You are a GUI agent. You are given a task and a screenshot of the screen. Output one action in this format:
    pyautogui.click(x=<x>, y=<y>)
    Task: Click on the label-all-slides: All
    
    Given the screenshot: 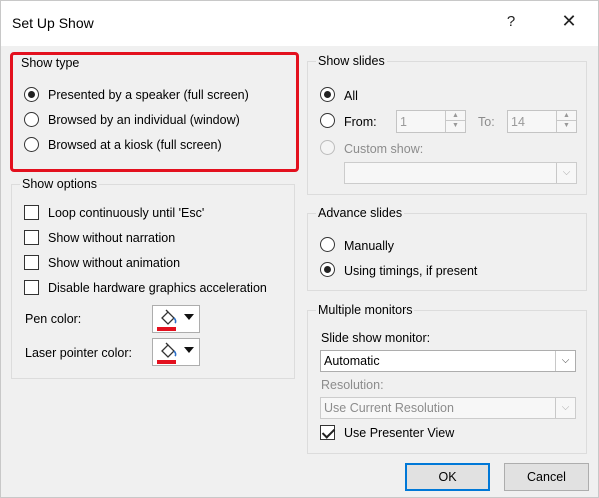 What is the action you would take?
    pyautogui.click(x=351, y=96)
    